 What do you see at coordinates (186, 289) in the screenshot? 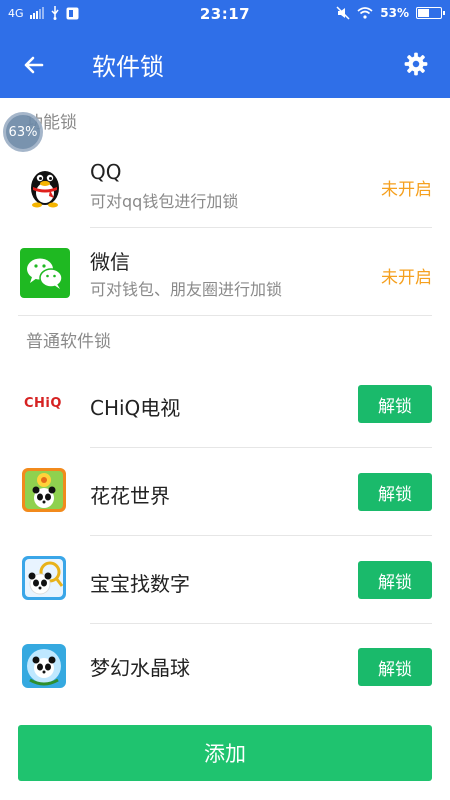
I see `app-description: 可对钱包、朋友圈进行加锁` at bounding box center [186, 289].